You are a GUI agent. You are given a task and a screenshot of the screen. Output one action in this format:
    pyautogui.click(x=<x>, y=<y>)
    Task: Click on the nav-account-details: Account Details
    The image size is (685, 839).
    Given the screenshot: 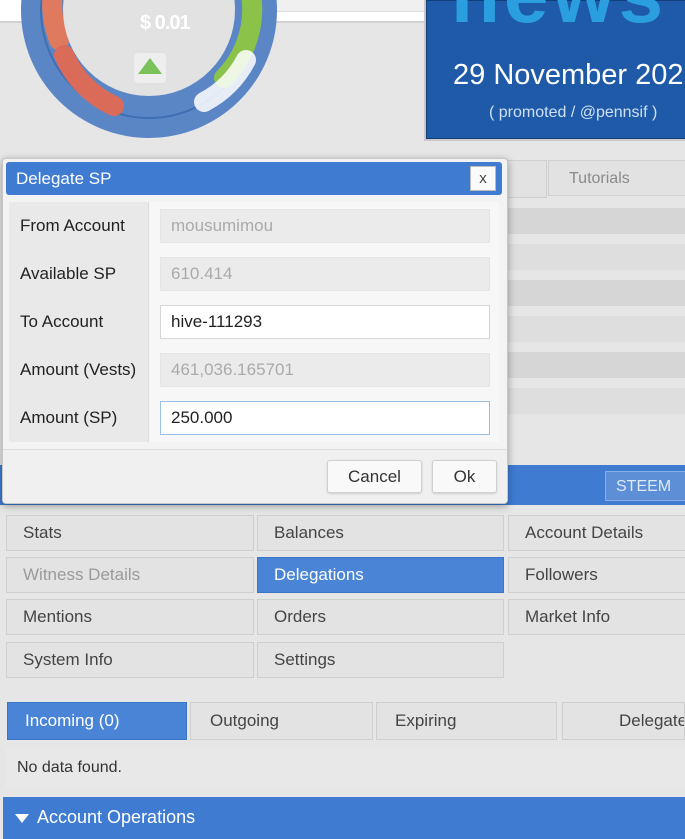 What is the action you would take?
    pyautogui.click(x=596, y=533)
    